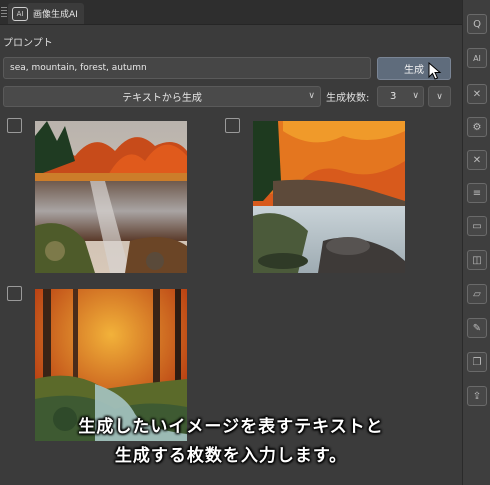 This screenshot has width=490, height=485. I want to click on export-icon: ⇪, so click(477, 396).